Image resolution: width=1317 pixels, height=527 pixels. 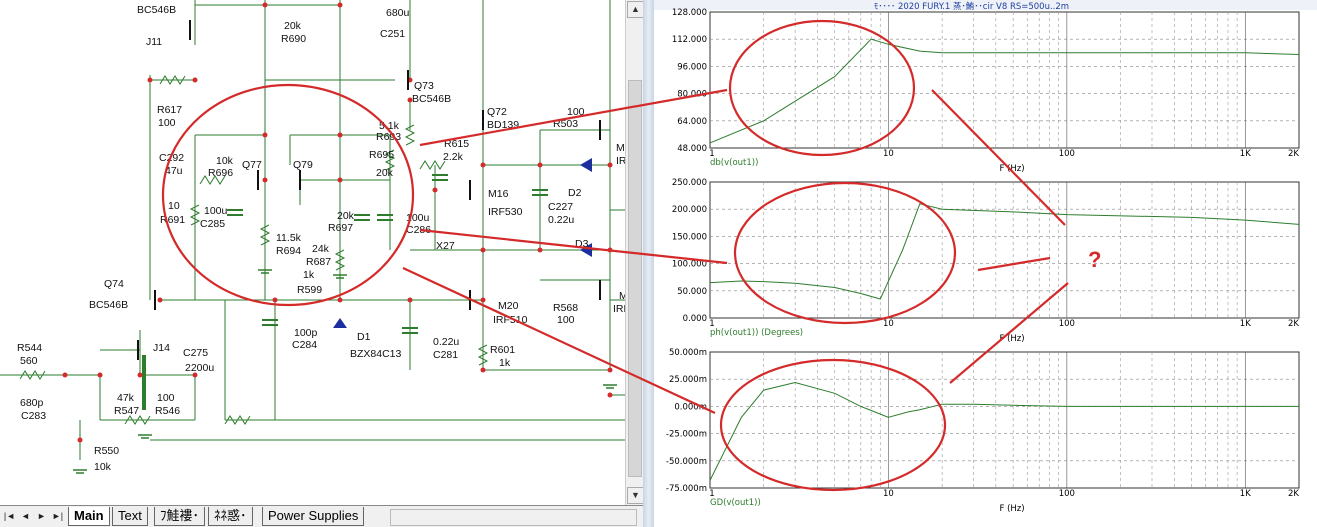 What do you see at coordinates (692, 95) in the screenshot?
I see `y-tick-label: 80.000` at bounding box center [692, 95].